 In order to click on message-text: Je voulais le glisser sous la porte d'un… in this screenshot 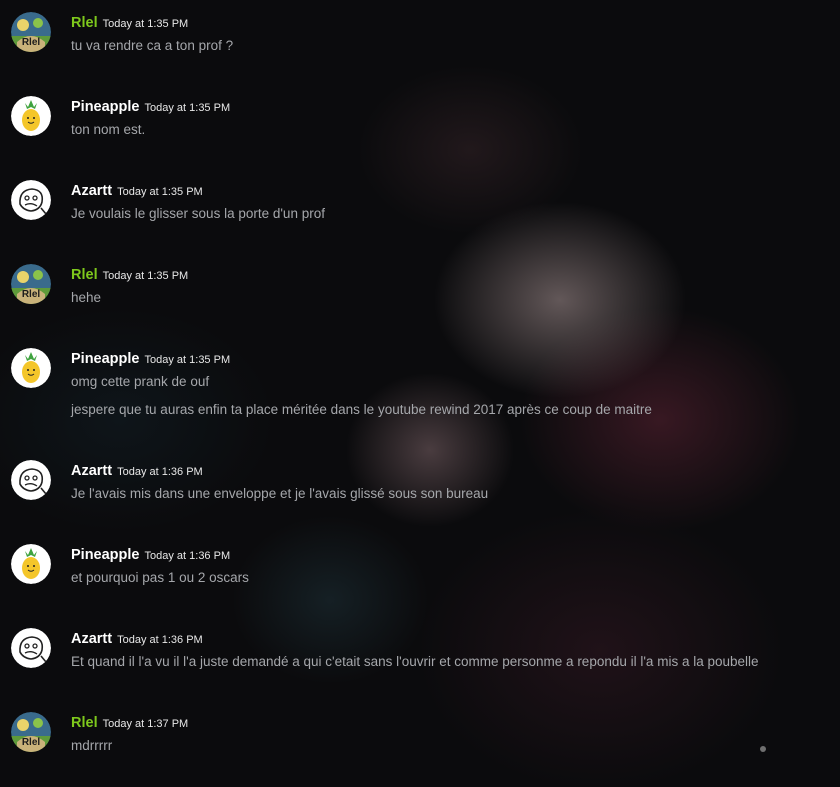, I will do `click(198, 213)`.